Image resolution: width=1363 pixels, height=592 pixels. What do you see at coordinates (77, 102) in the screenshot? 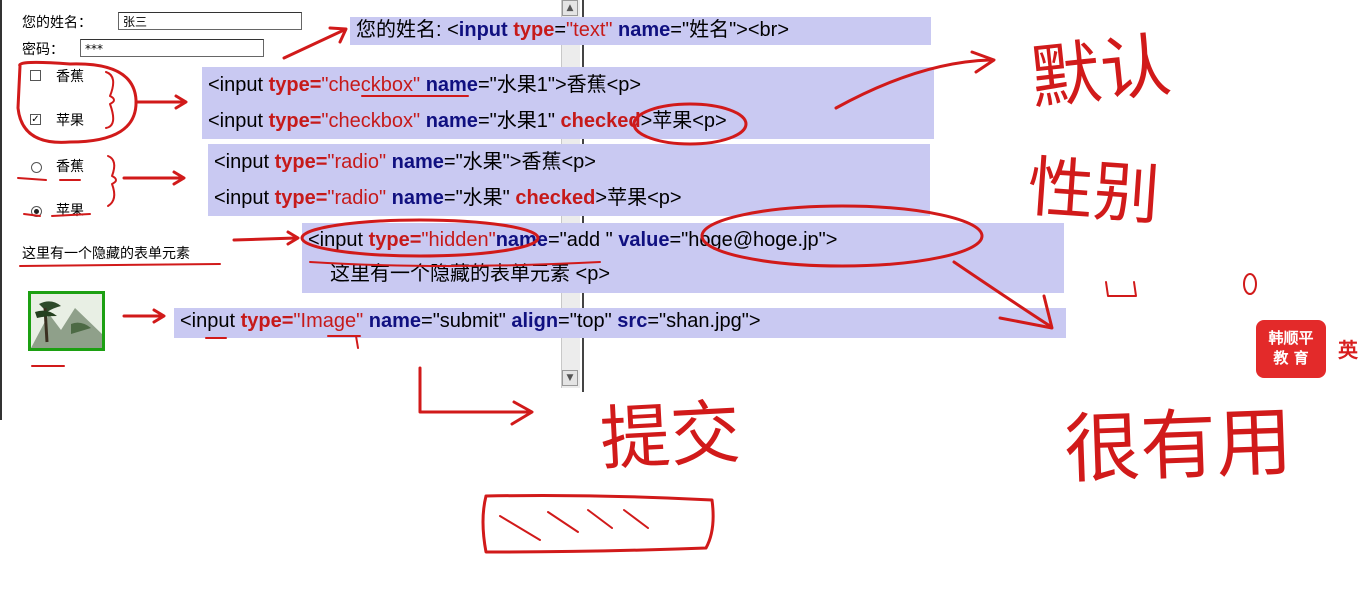
I see `ink-circle-checkbox` at bounding box center [77, 102].